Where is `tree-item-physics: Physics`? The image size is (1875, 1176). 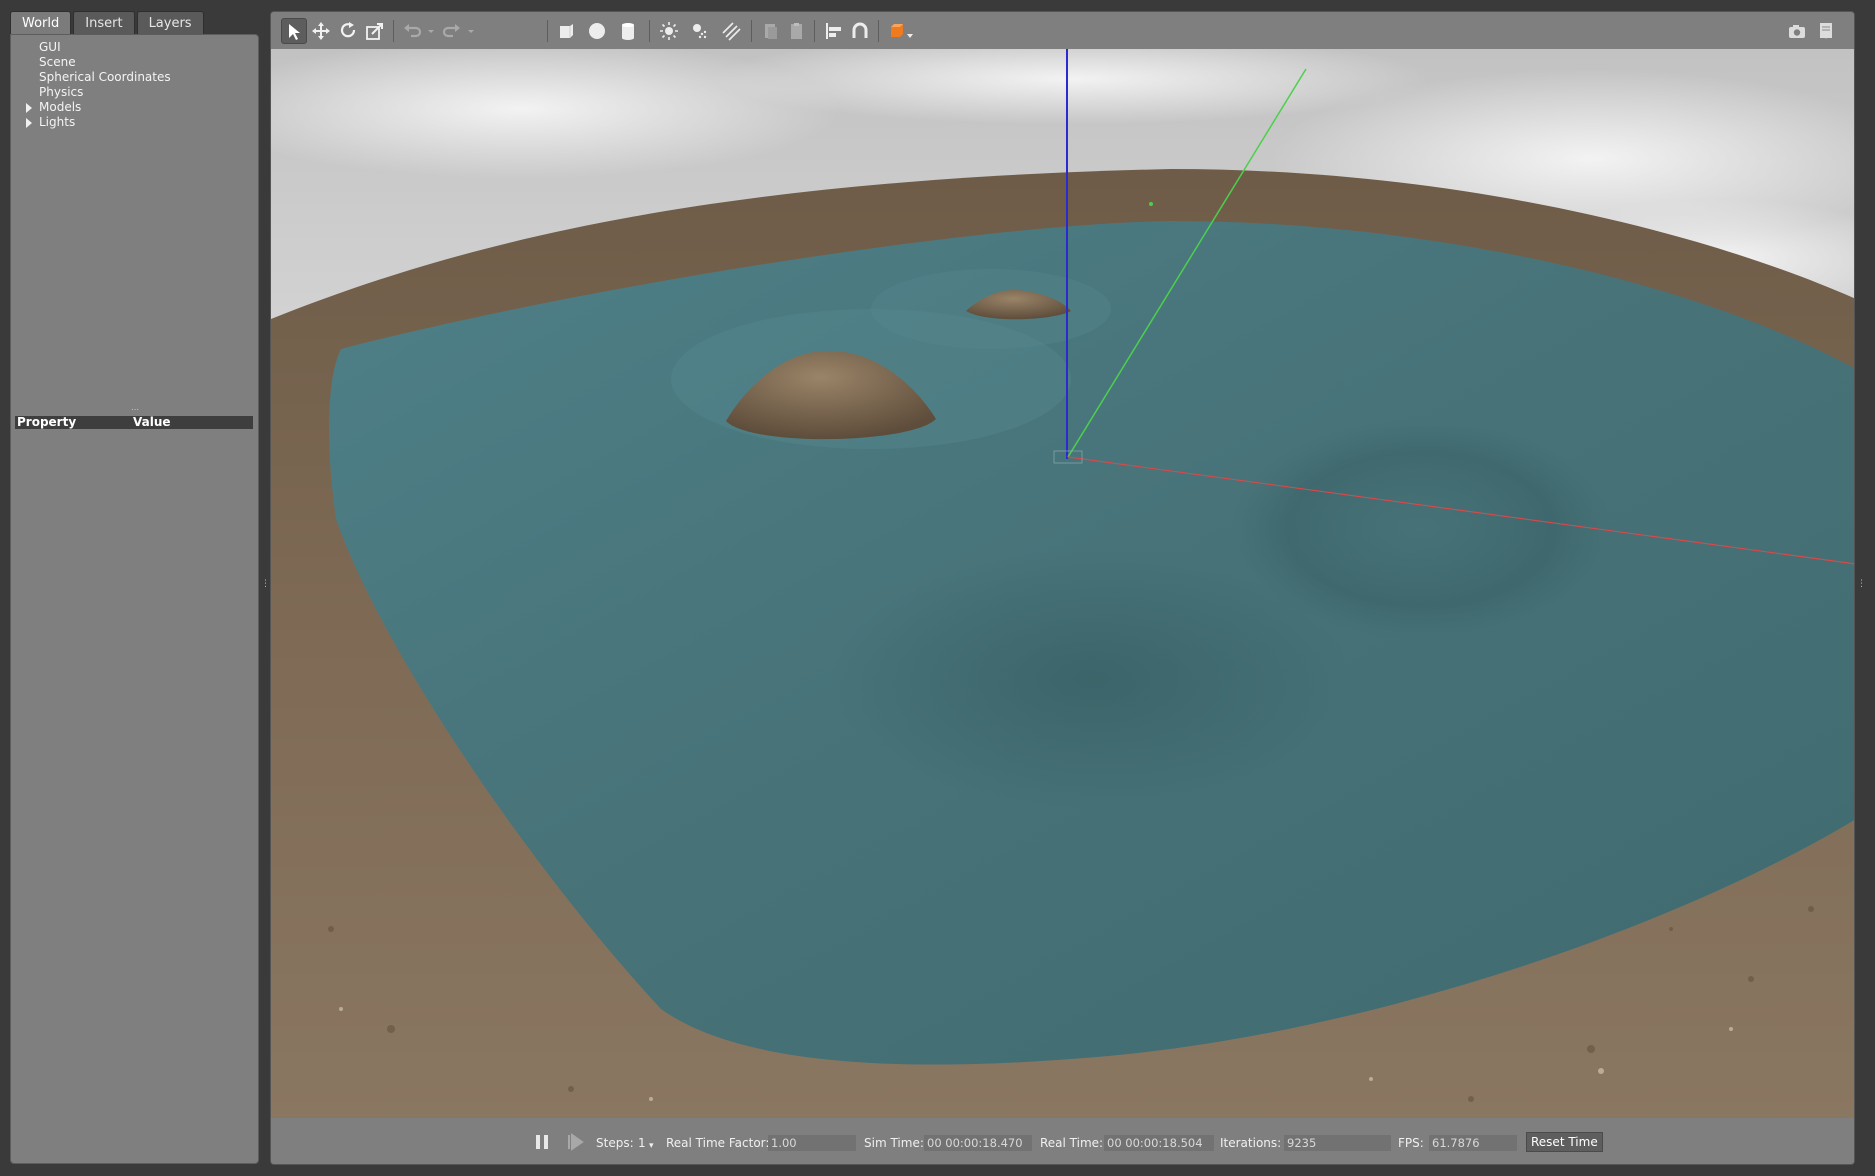
tree-item-physics: Physics is located at coordinates (134, 92).